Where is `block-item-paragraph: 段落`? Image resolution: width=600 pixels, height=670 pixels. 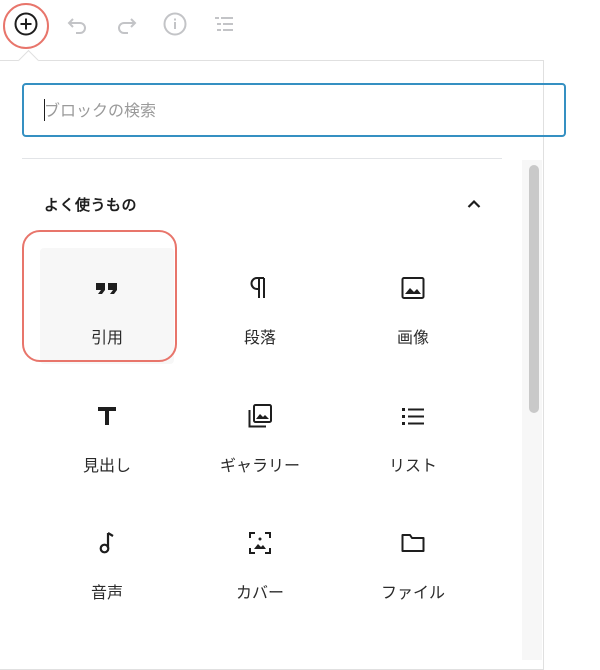
block-item-paragraph: 段落 is located at coordinates (260, 306).